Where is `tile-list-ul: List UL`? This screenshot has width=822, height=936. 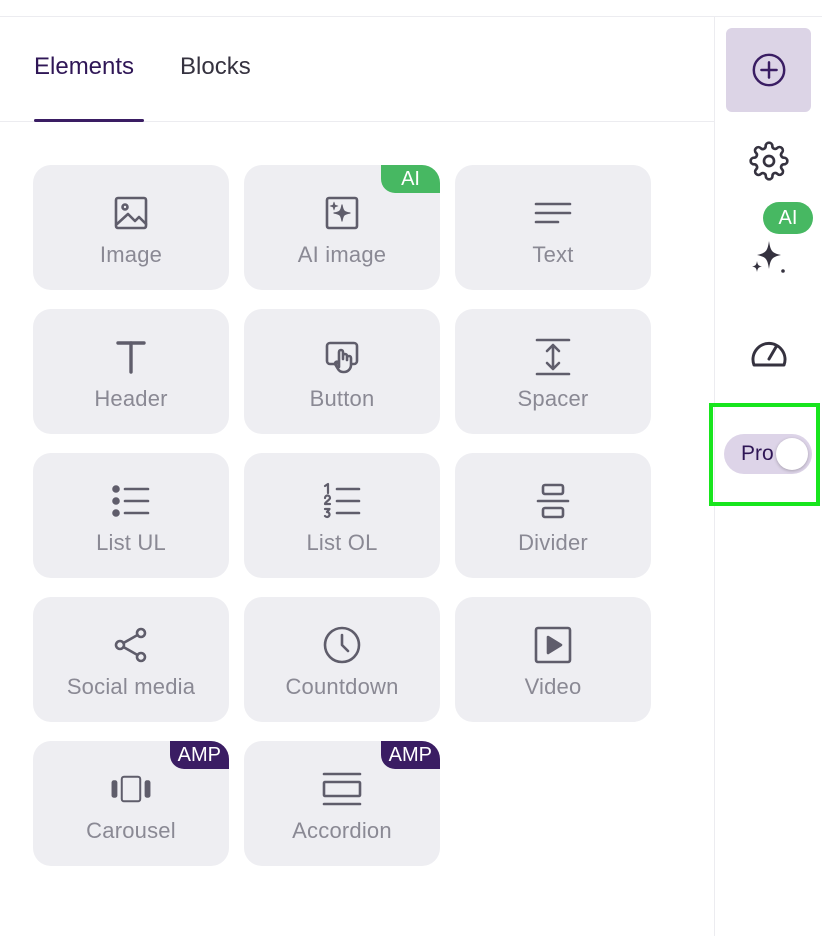 tile-list-ul: List UL is located at coordinates (131, 515).